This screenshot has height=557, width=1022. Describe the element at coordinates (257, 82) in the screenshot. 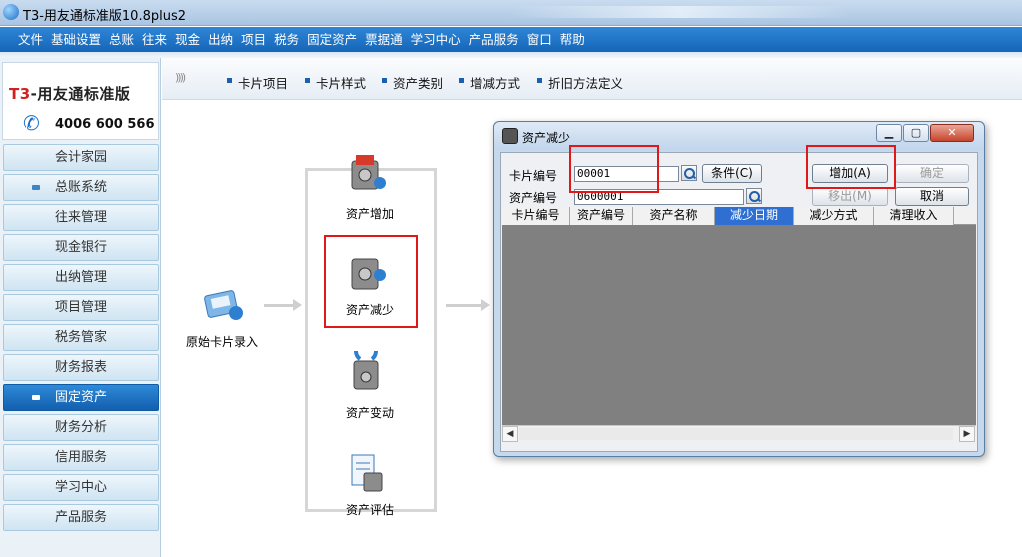

I see `subnav-card-items: 卡片项目` at that location.